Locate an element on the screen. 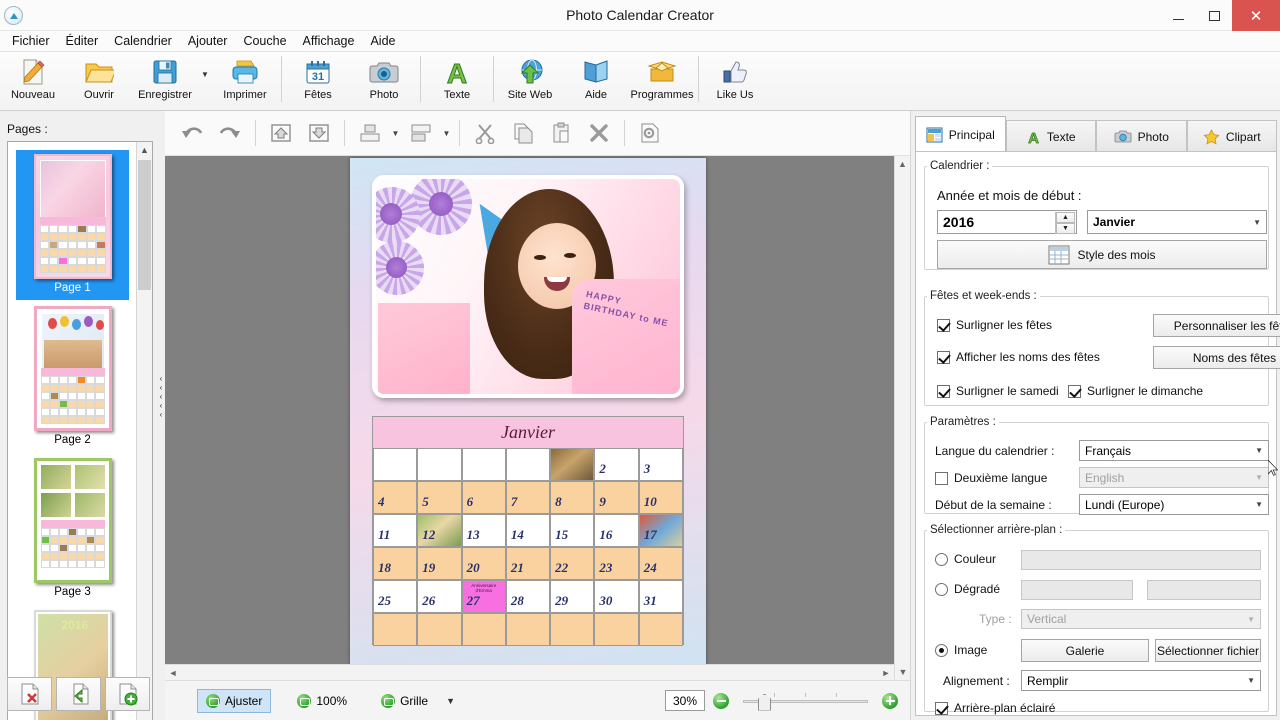 This screenshot has height=720, width=1280. grid-dropdown-caret: ▼ is located at coordinates (450, 701).